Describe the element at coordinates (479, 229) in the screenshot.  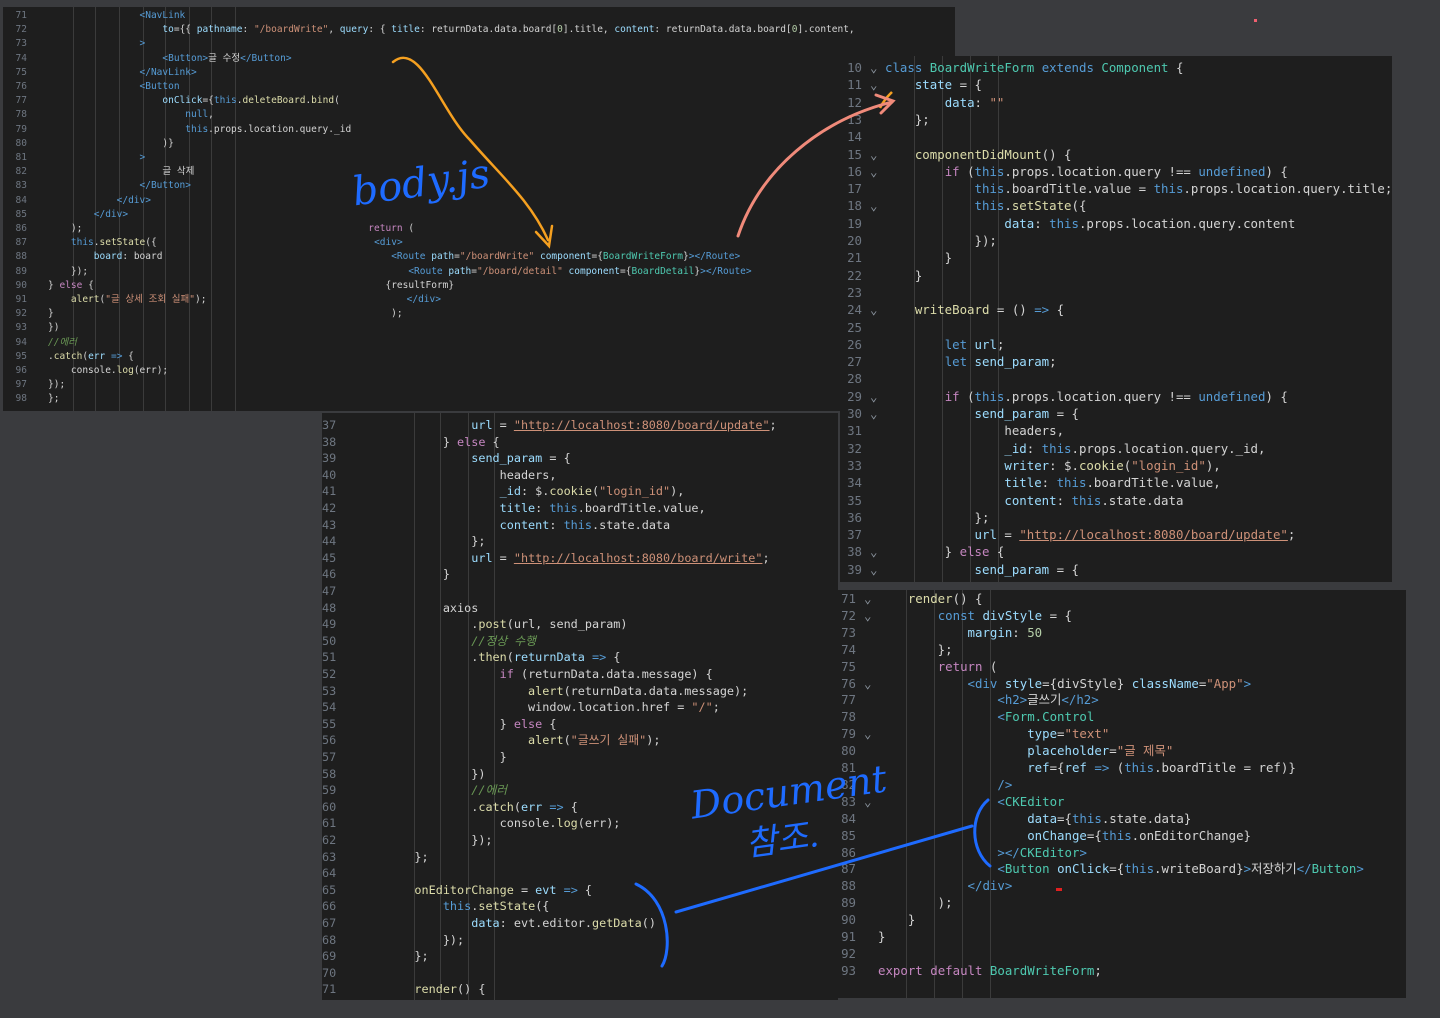
I see `code-line: 86 ); return (` at that location.